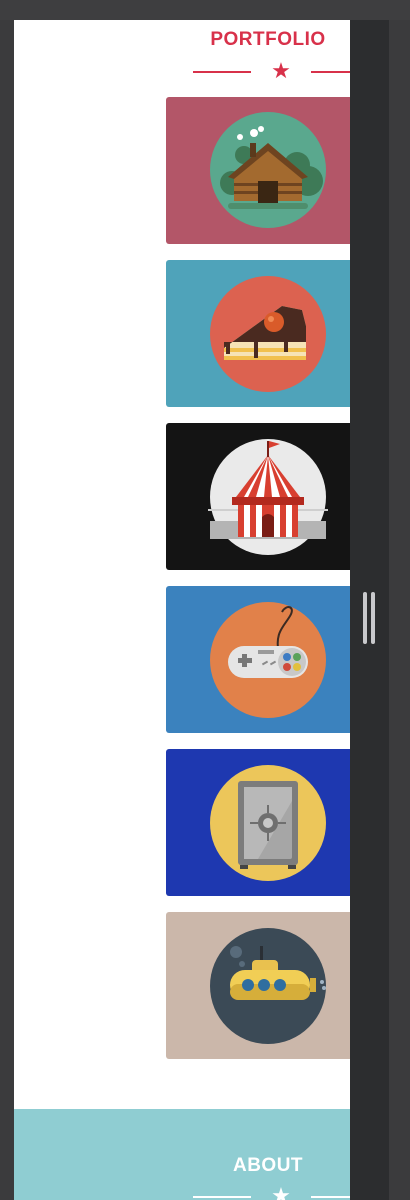  I want to click on safe-icon, so click(268, 825).